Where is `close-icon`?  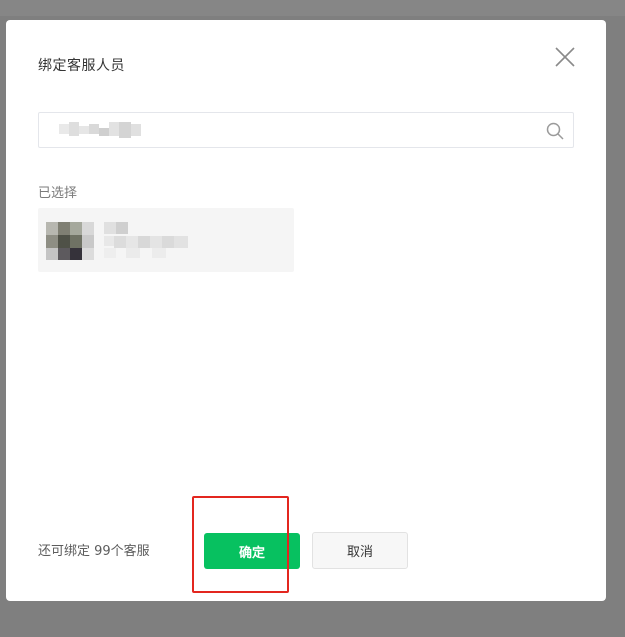 close-icon is located at coordinates (565, 57).